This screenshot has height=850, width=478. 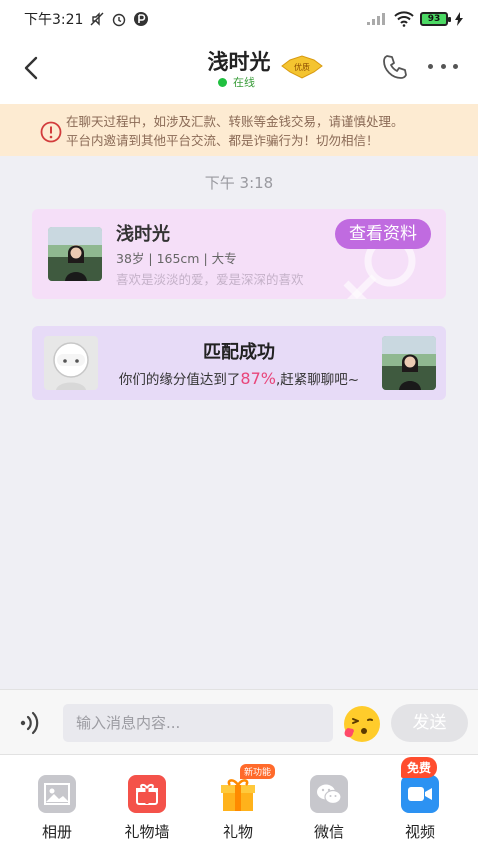 What do you see at coordinates (443, 66) in the screenshot?
I see `more-icon` at bounding box center [443, 66].